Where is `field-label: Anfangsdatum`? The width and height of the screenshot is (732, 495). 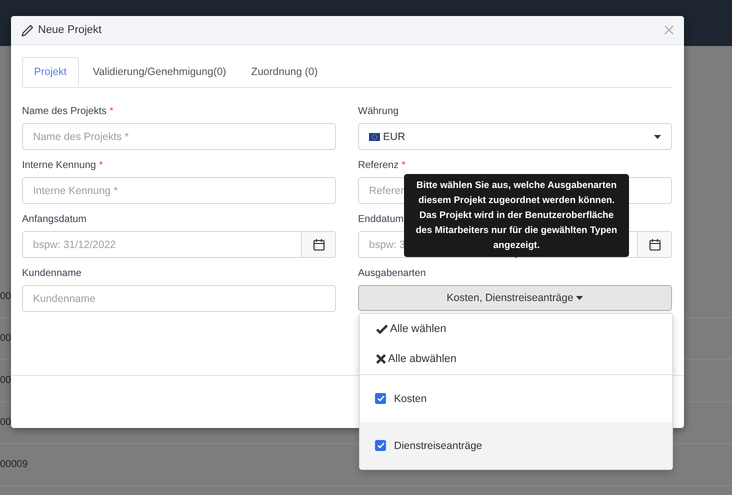 field-label: Anfangsdatum is located at coordinates (54, 219).